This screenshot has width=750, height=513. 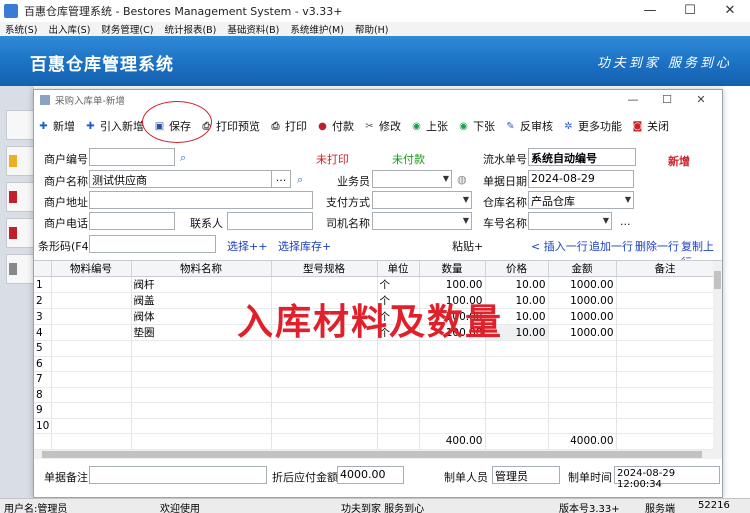 What do you see at coordinates (452, 269) in the screenshot?
I see `col-header: 数量` at bounding box center [452, 269].